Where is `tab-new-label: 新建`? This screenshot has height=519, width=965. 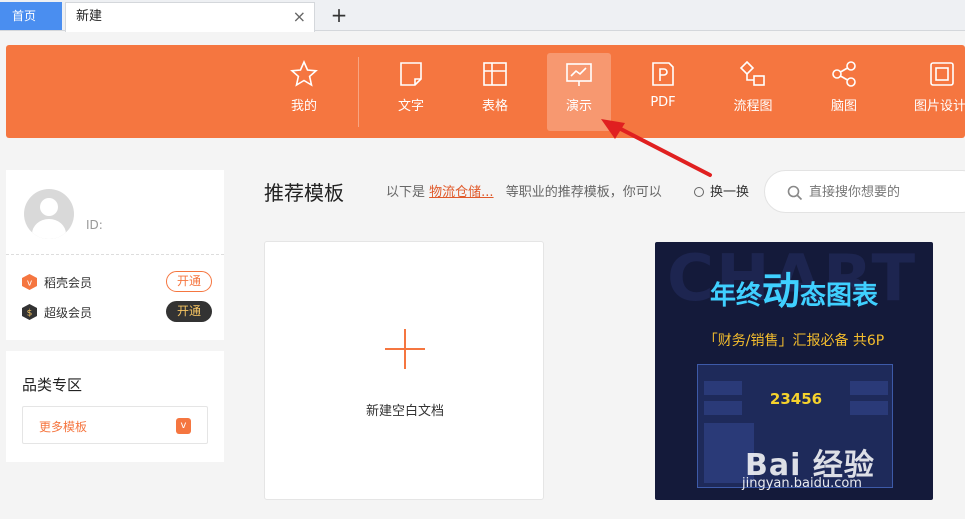 tab-new-label: 新建 is located at coordinates (89, 16).